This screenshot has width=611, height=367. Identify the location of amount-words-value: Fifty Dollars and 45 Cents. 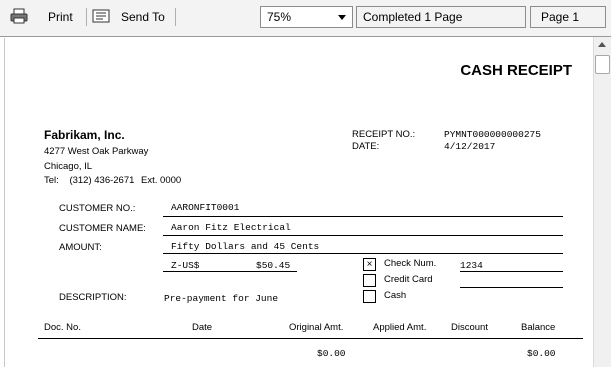
(245, 246).